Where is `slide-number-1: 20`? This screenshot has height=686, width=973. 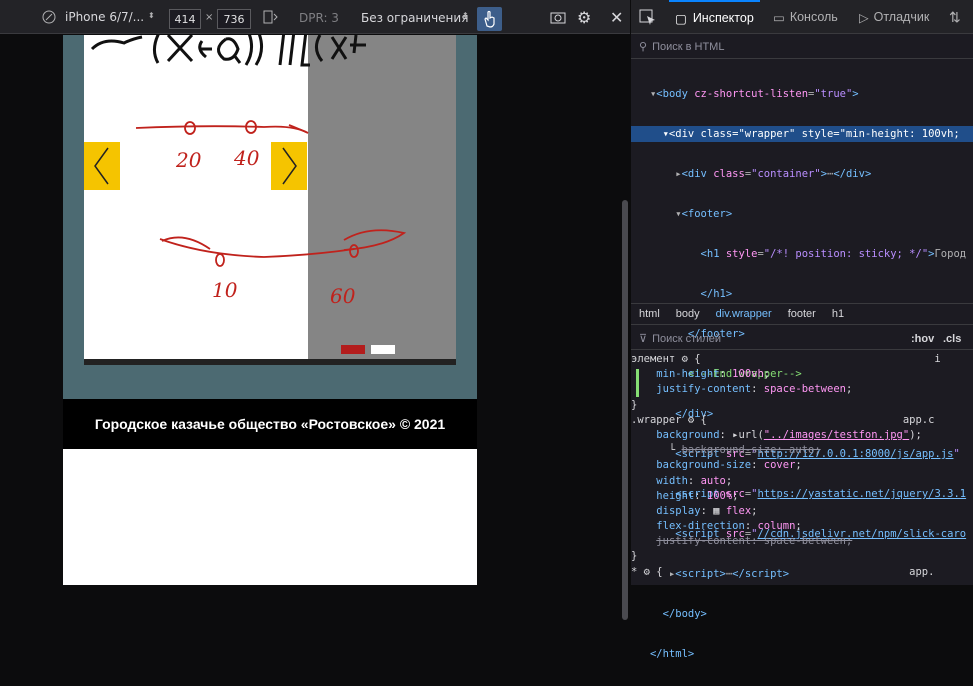
slide-number-1: 20 is located at coordinates (188, 160).